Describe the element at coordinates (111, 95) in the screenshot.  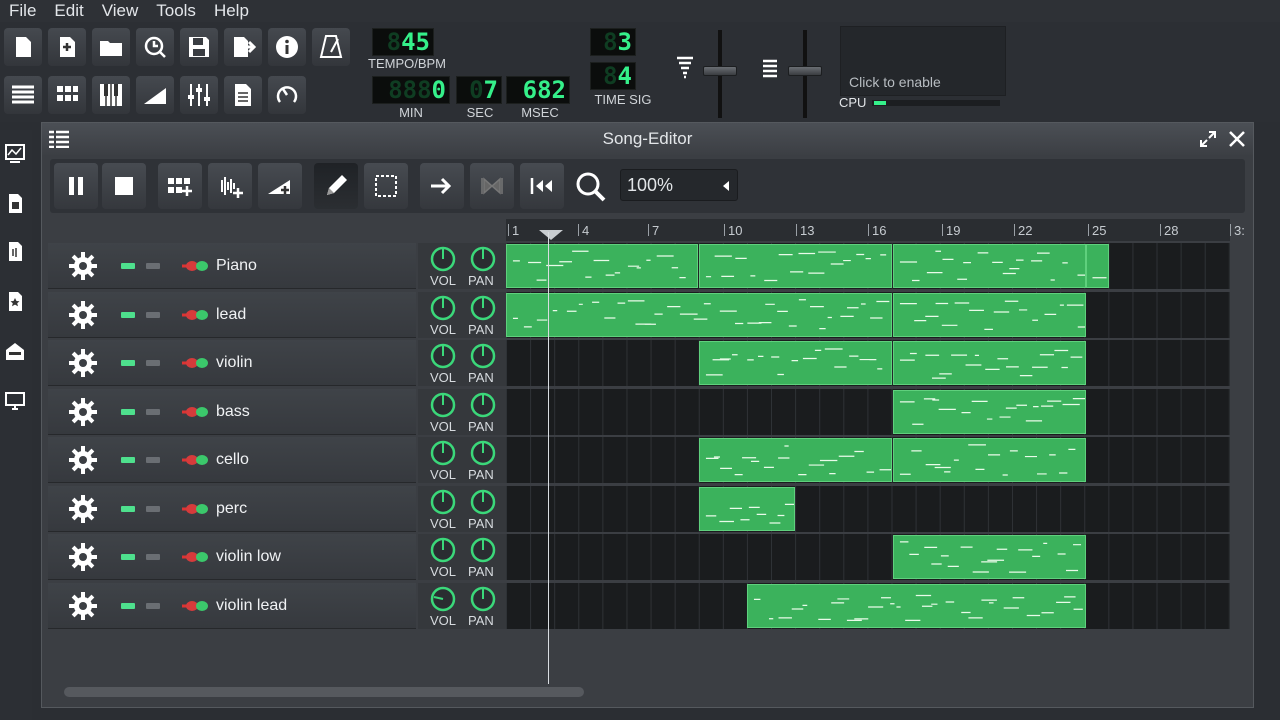
I see `piano-roll-button` at that location.